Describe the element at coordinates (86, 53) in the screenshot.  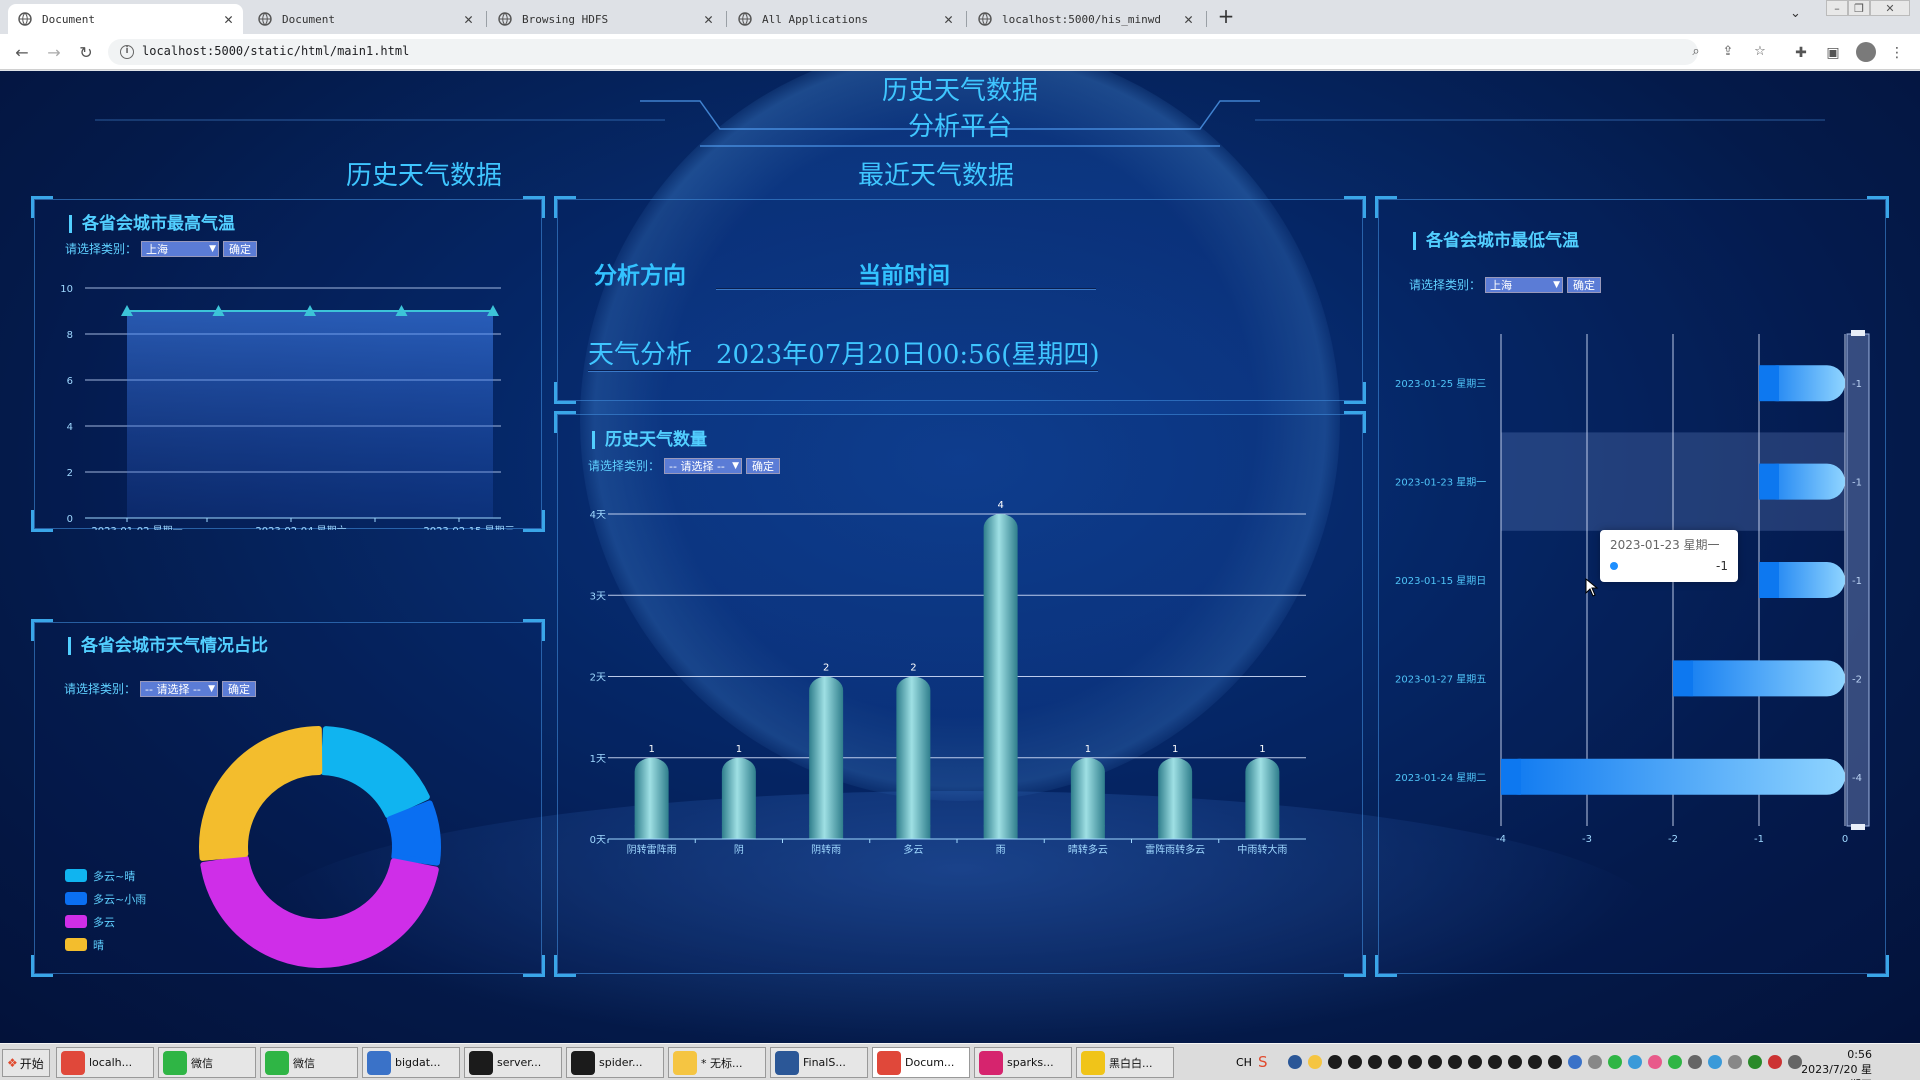
I see `reload-icon: ↻` at that location.